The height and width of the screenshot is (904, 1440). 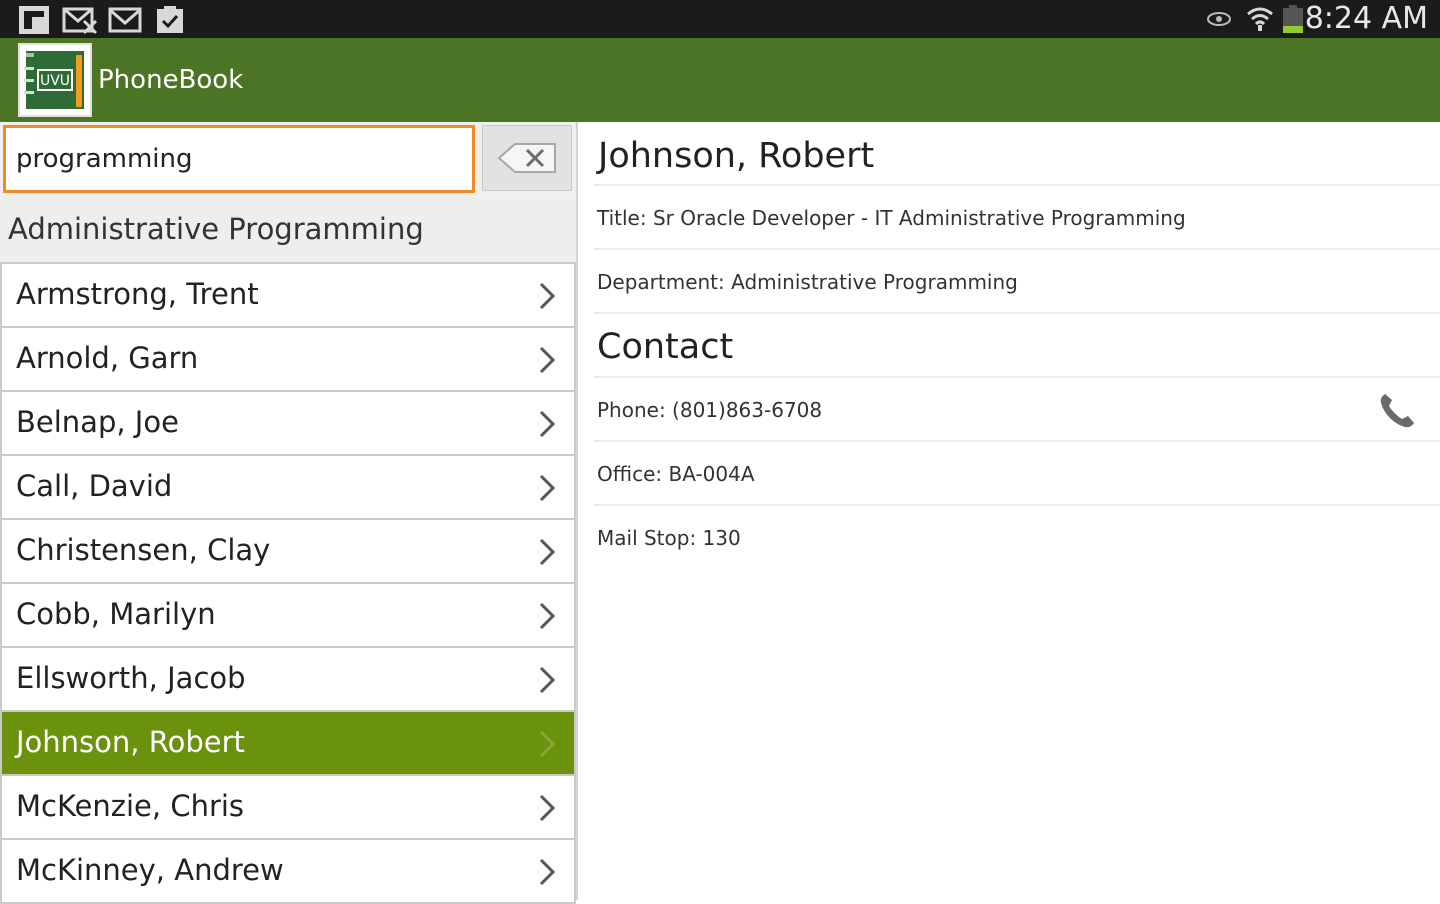 What do you see at coordinates (34, 22) in the screenshot?
I see `flipboard-icon` at bounding box center [34, 22].